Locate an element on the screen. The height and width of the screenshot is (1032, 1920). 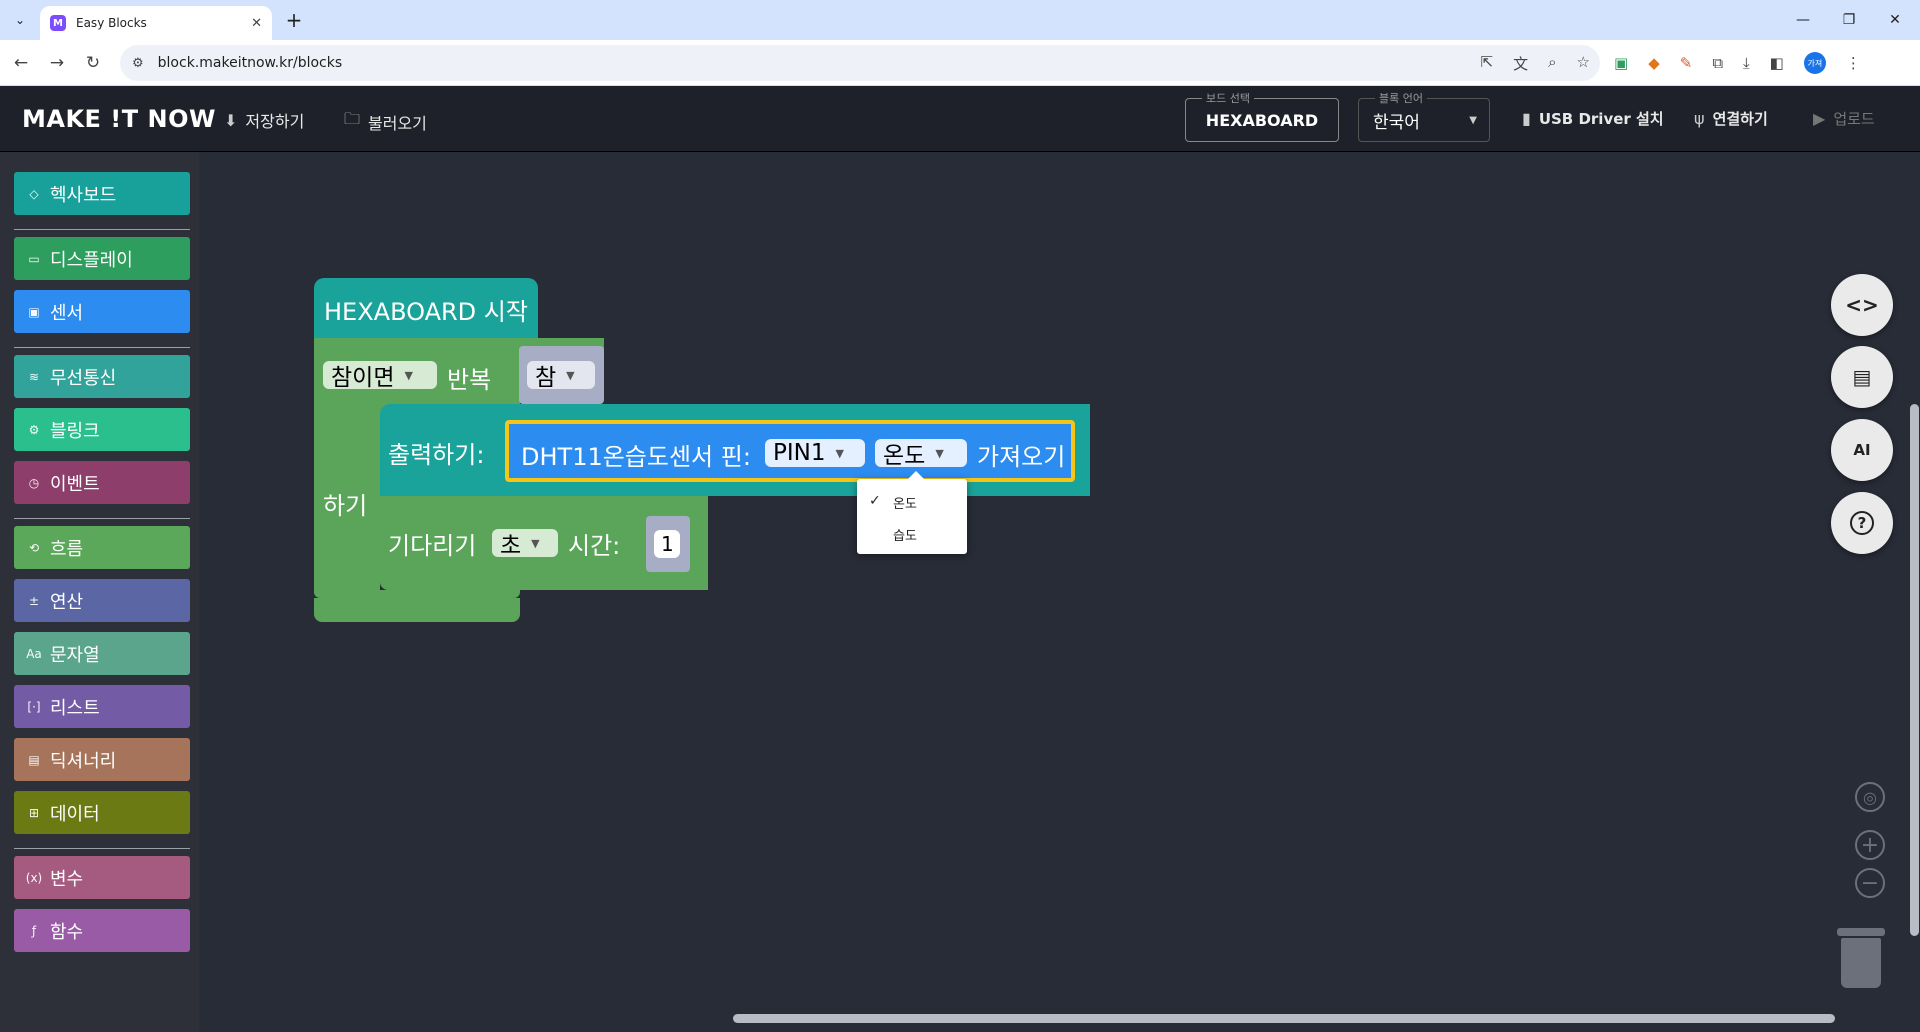
category-flow: ⟲ 흐름 is located at coordinates (102, 547).